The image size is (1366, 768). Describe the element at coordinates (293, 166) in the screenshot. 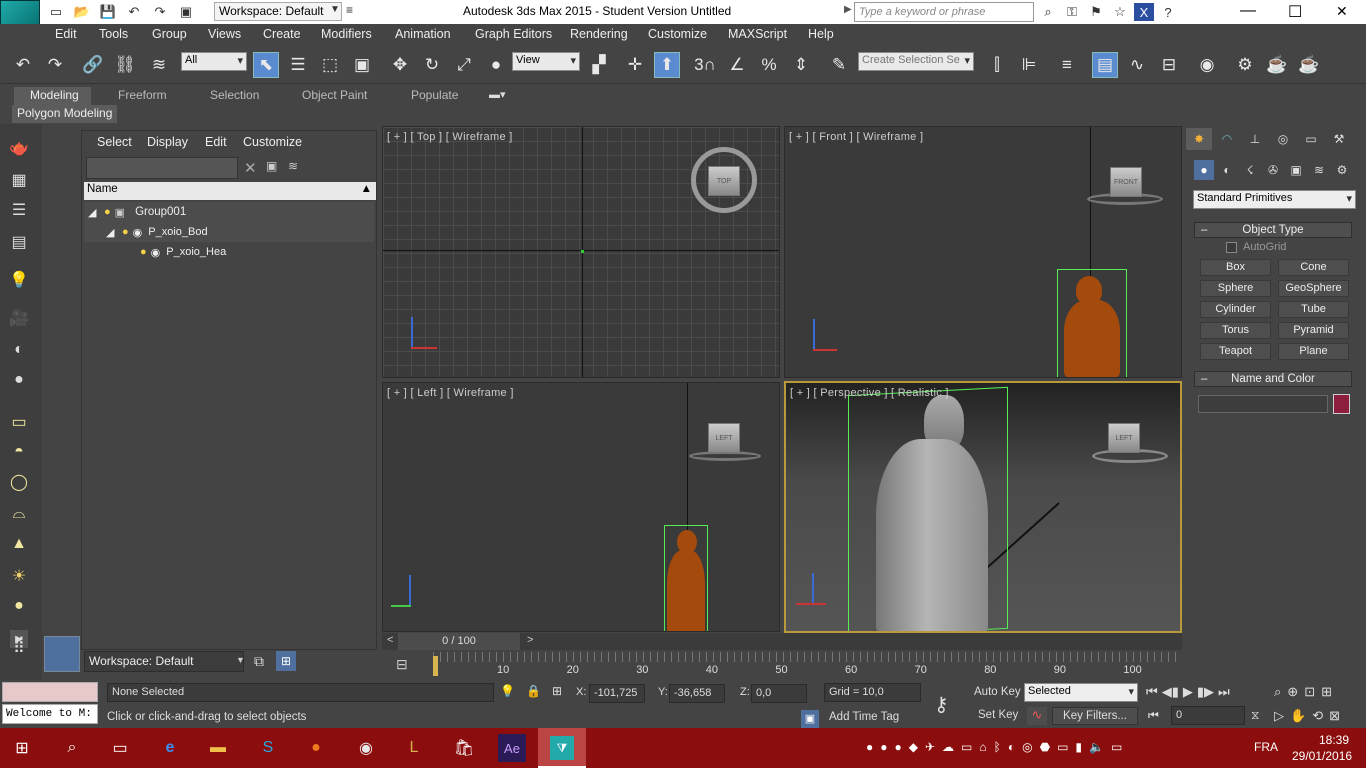

I see `filter-icon: ≋` at that location.